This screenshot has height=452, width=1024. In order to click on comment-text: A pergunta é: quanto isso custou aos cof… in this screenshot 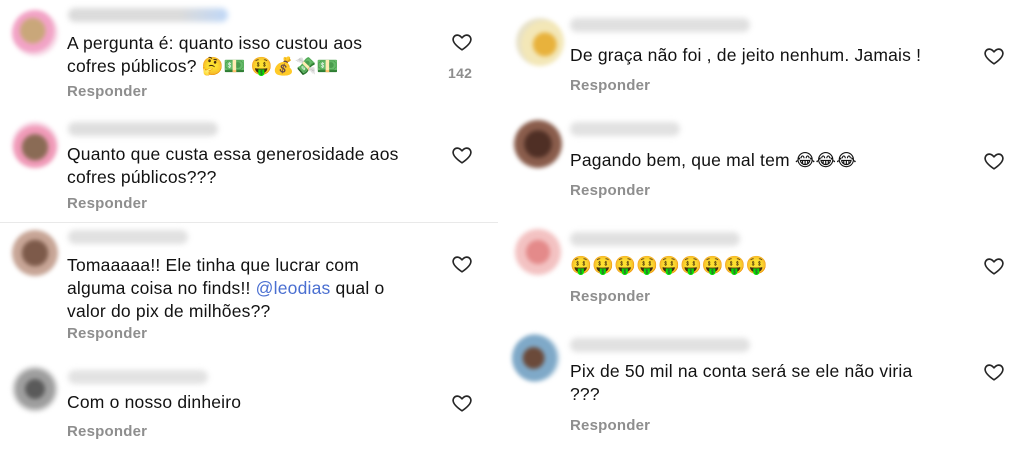, I will do `click(215, 54)`.